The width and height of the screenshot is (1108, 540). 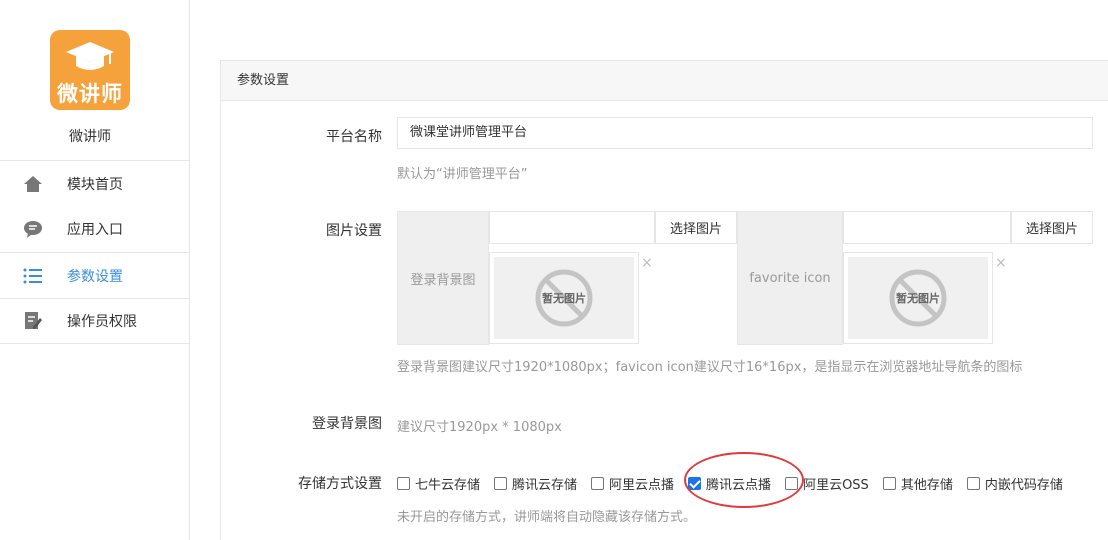 I want to click on sidebar-item-home: 模块首页, so click(x=94, y=183).